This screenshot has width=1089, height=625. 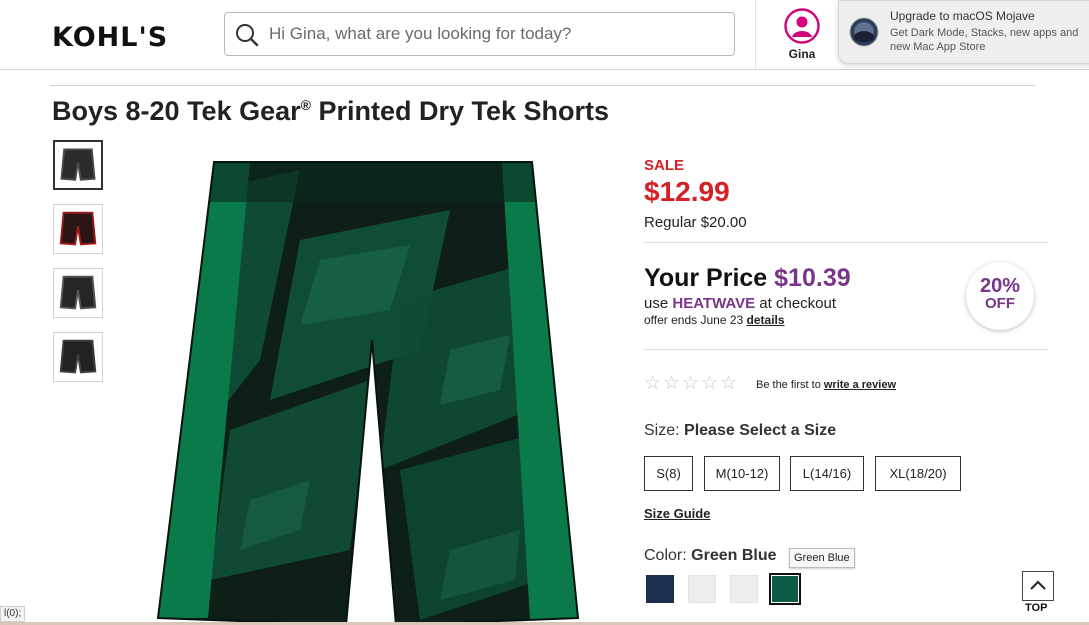 What do you see at coordinates (827, 473) in the screenshot?
I see `size-option-l: L(14/16)` at bounding box center [827, 473].